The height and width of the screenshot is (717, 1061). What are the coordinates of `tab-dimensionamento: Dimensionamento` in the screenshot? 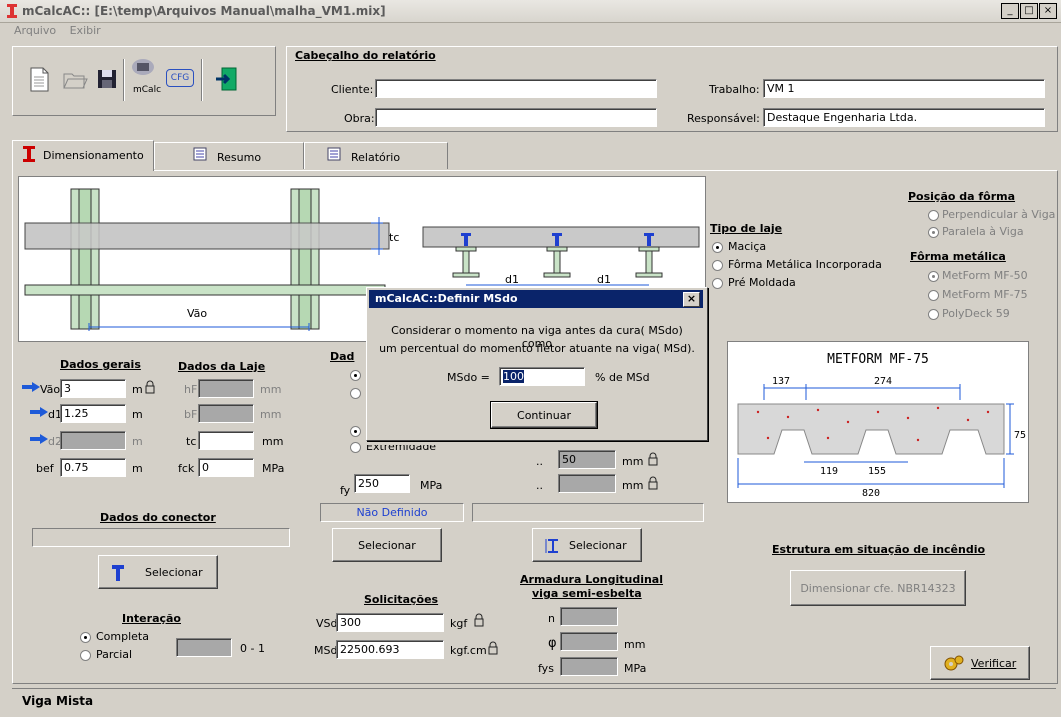 It's located at (83, 155).